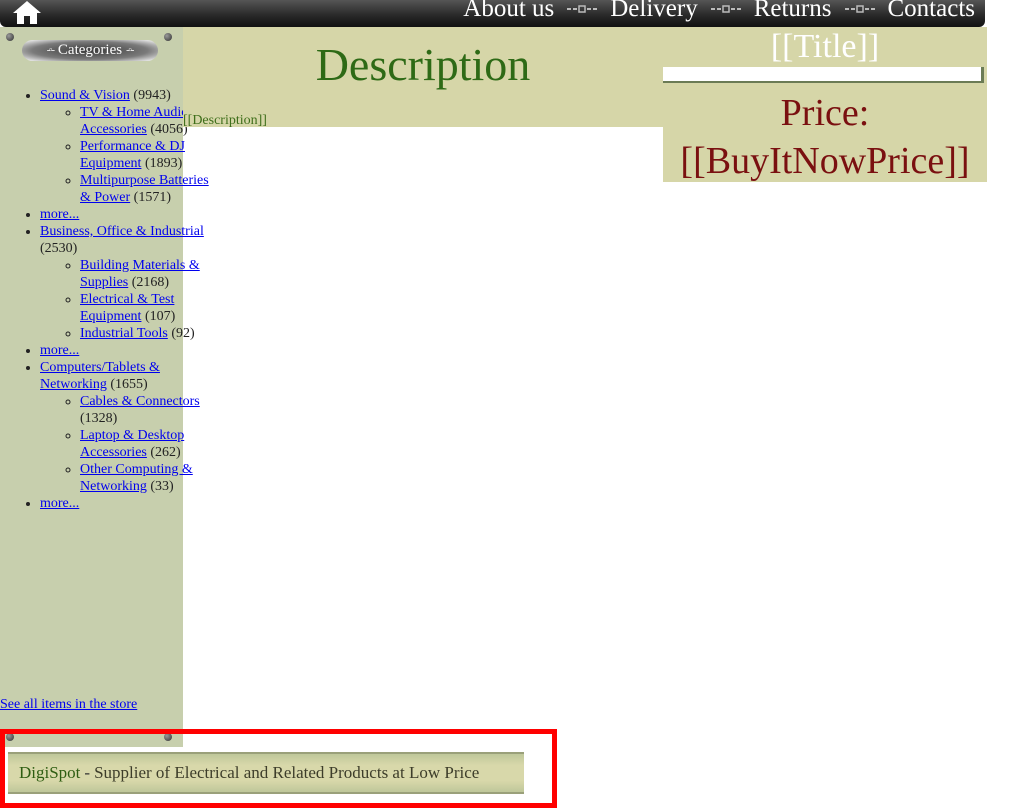 This screenshot has height=809, width=1014. Describe the element at coordinates (151, 410) in the screenshot. I see `subcategory-item: Cables & Connectors (1328)` at that location.